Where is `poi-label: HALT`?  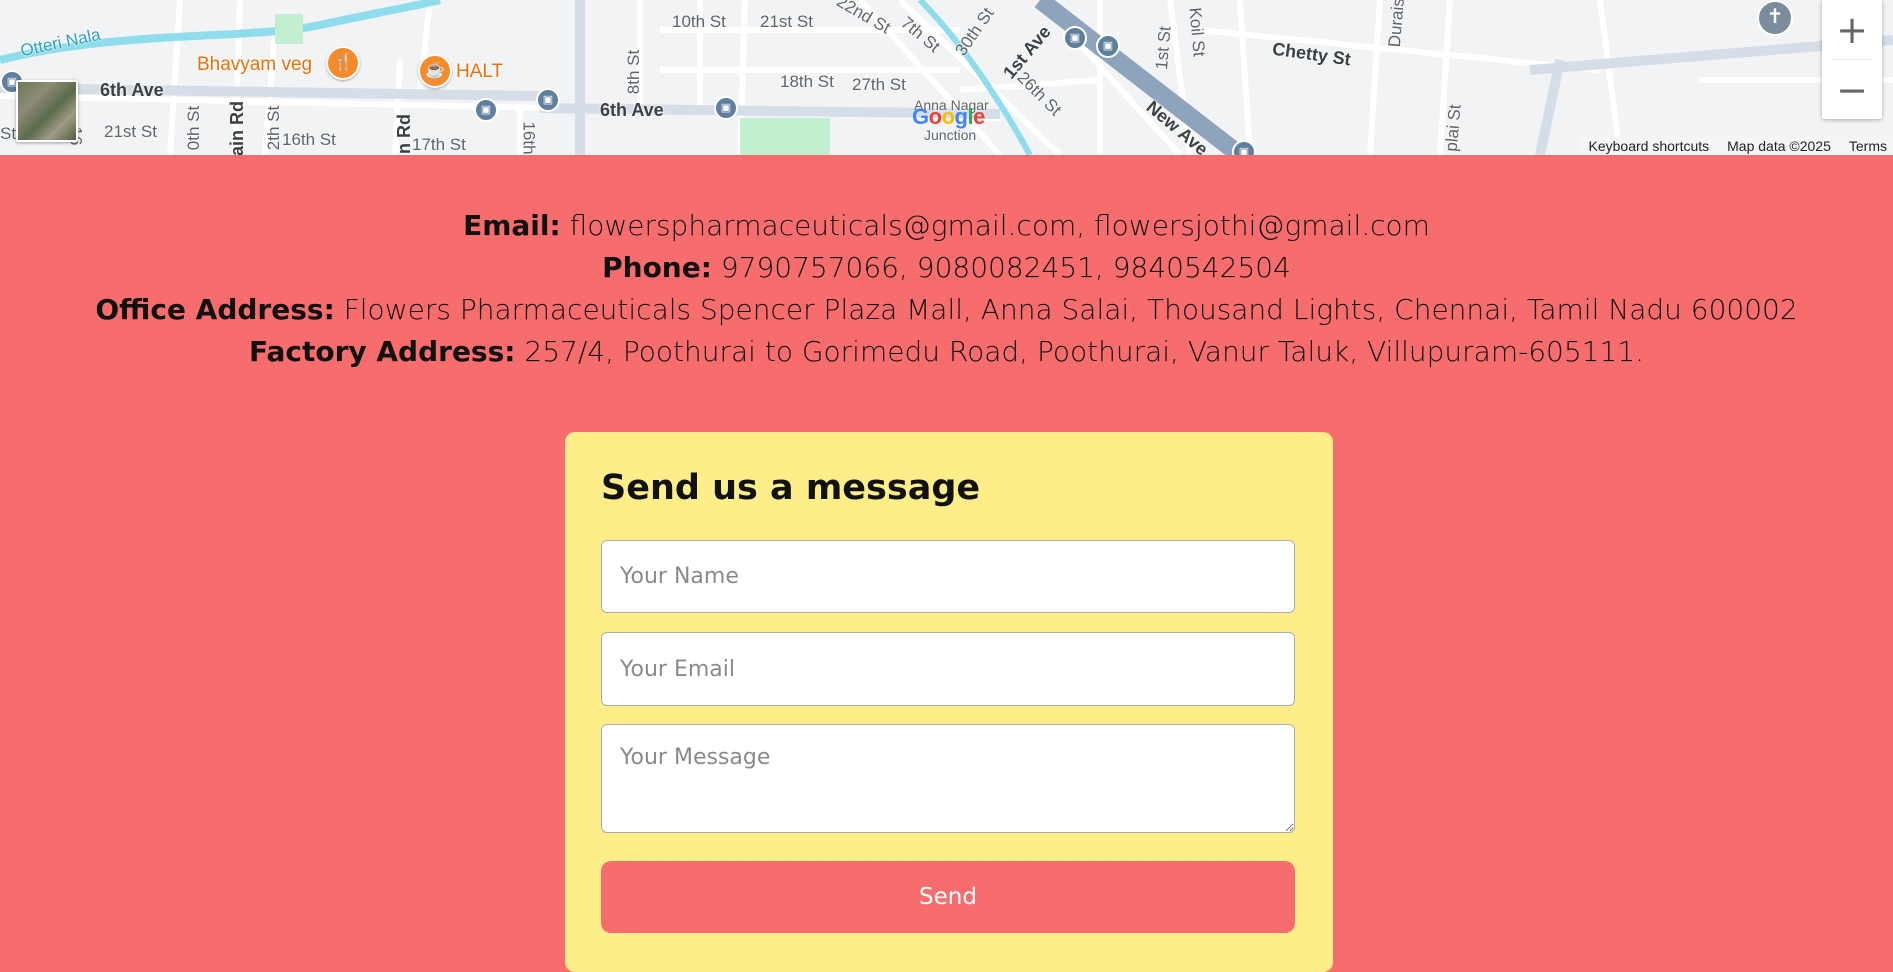 poi-label: HALT is located at coordinates (479, 72).